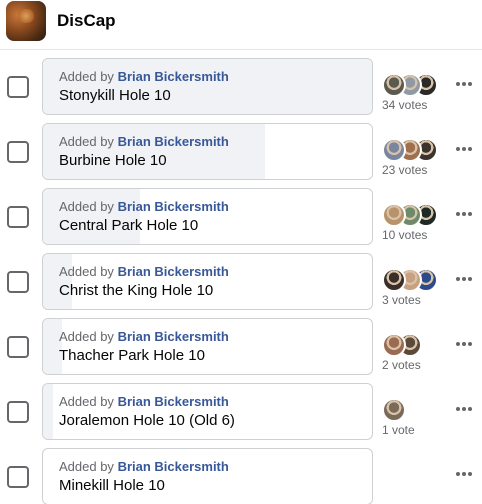  I want to click on group-header: DisCap, so click(241, 25).